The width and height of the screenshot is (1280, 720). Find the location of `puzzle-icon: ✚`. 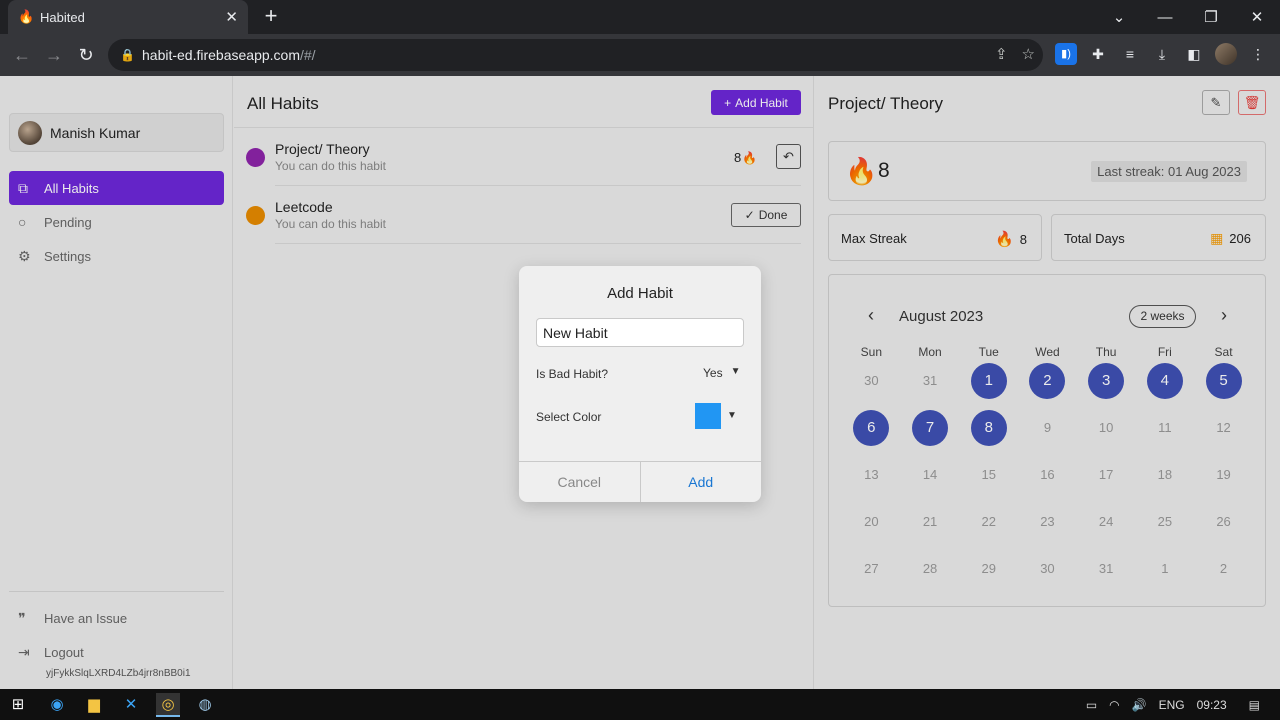

puzzle-icon: ✚ is located at coordinates (1098, 54).